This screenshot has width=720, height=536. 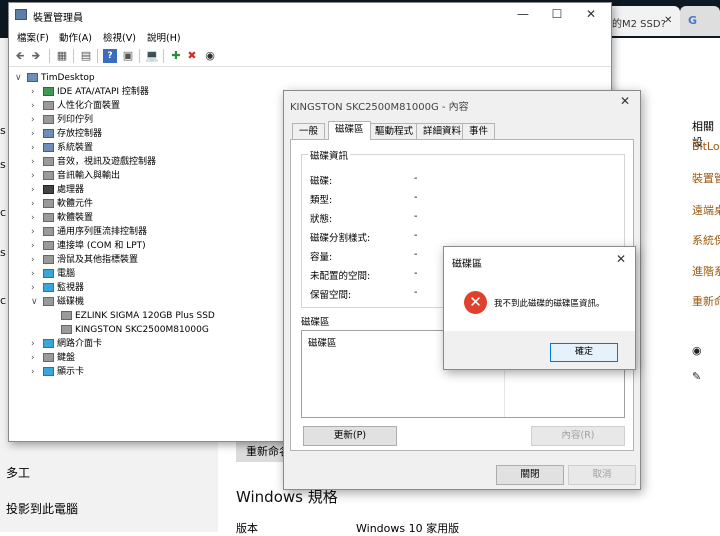 I want to click on properties-icon: ▤, so click(x=86, y=56).